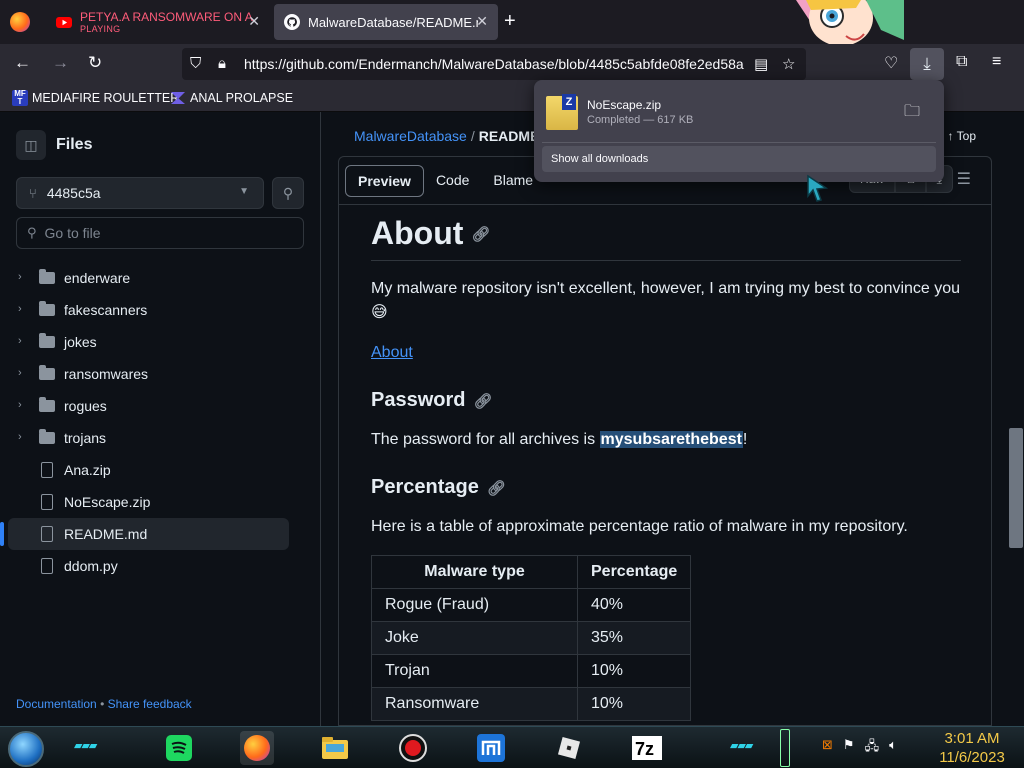 Image resolution: width=1024 pixels, height=768 pixels. Describe the element at coordinates (22, 63) in the screenshot. I see `back-icon: ←` at that location.